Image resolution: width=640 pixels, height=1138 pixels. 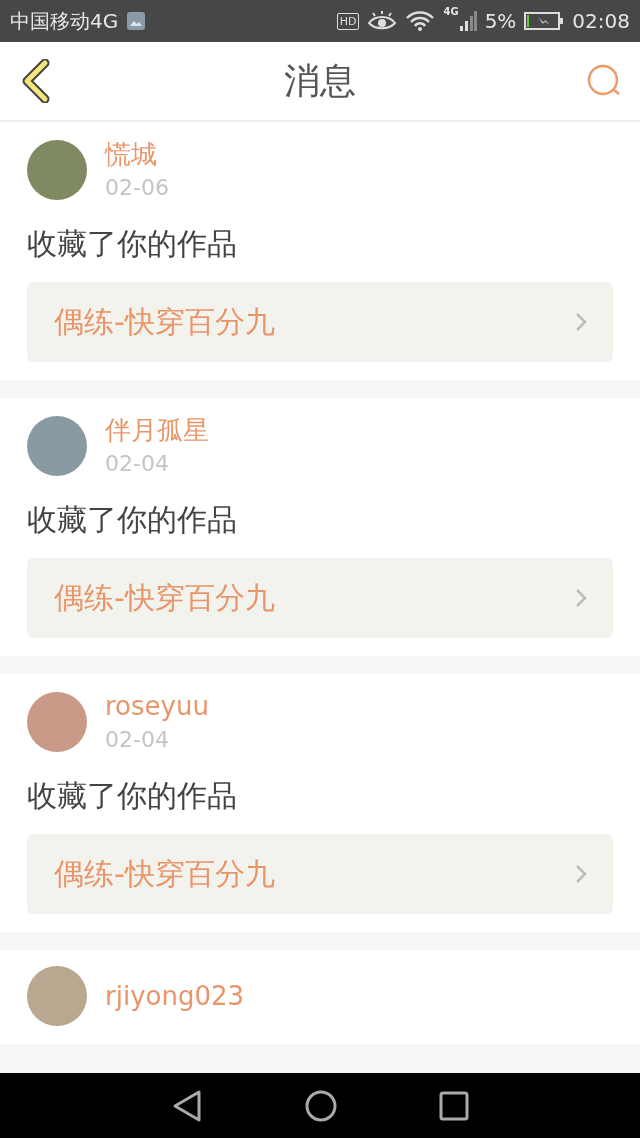 I want to click on message-date: 02-06, so click(x=137, y=188).